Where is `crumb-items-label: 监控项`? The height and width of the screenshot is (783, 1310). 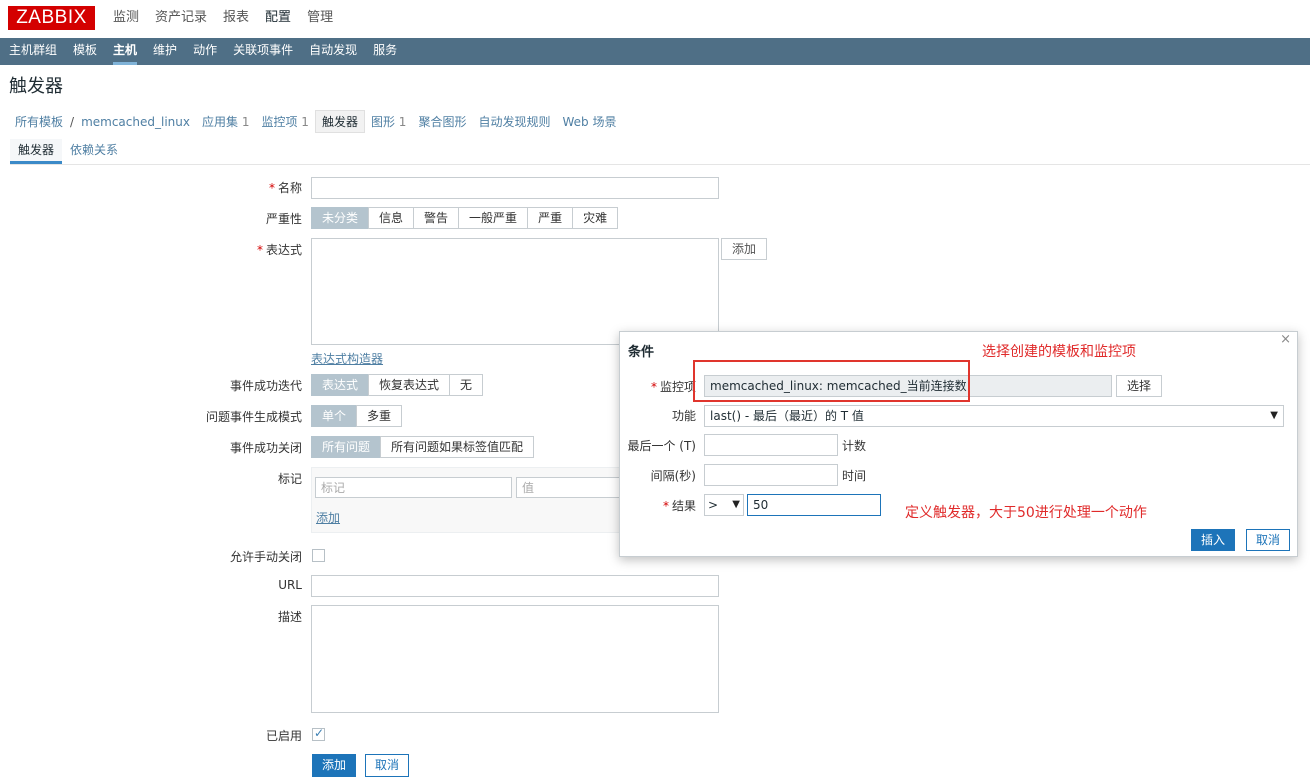 crumb-items-label: 监控项 is located at coordinates (279, 122).